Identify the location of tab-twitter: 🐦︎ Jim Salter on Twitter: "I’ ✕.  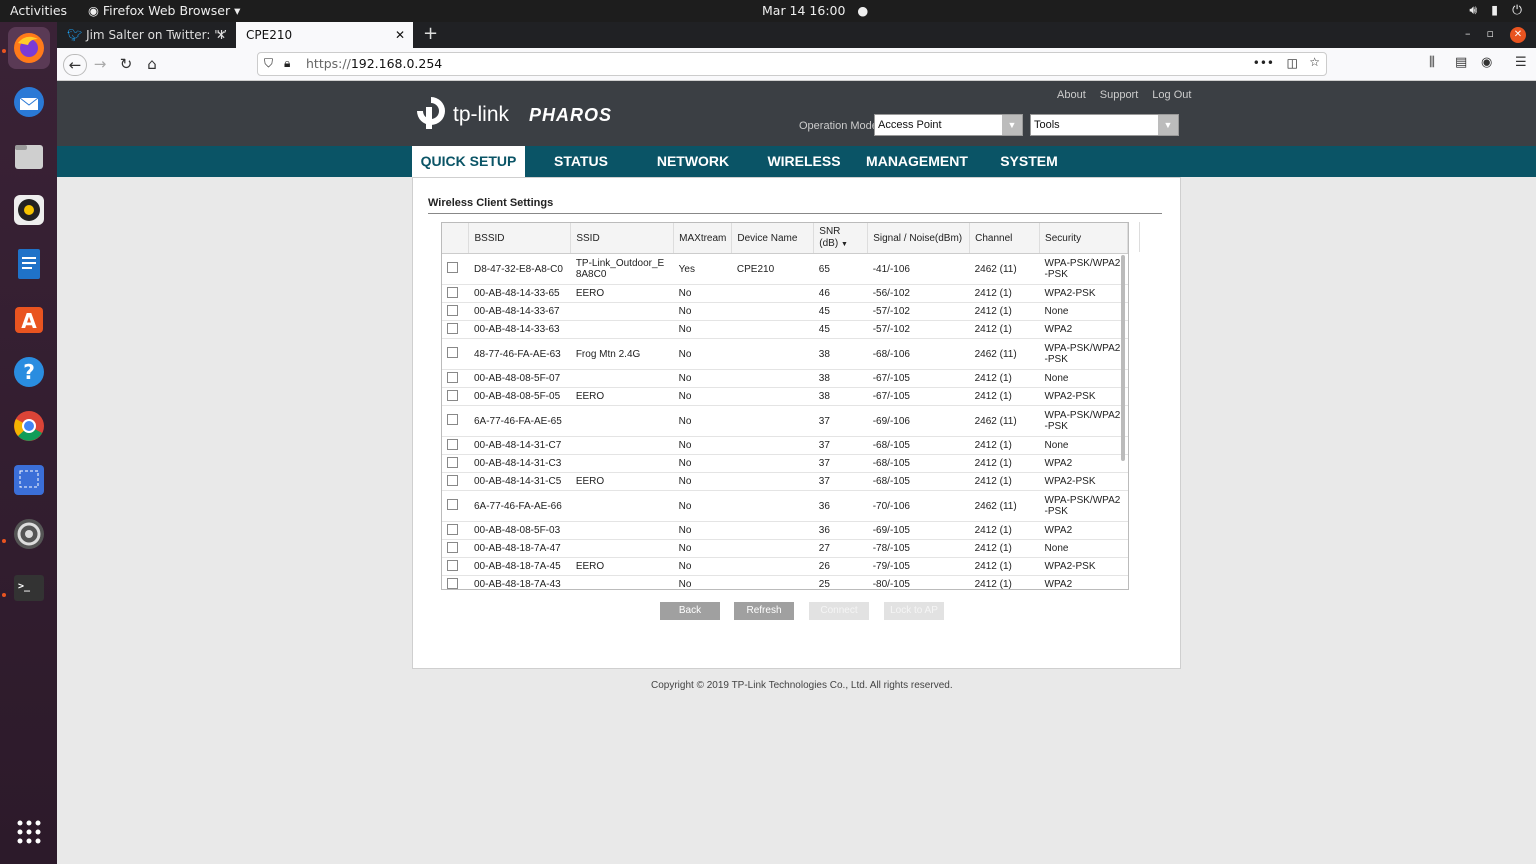
(145, 35).